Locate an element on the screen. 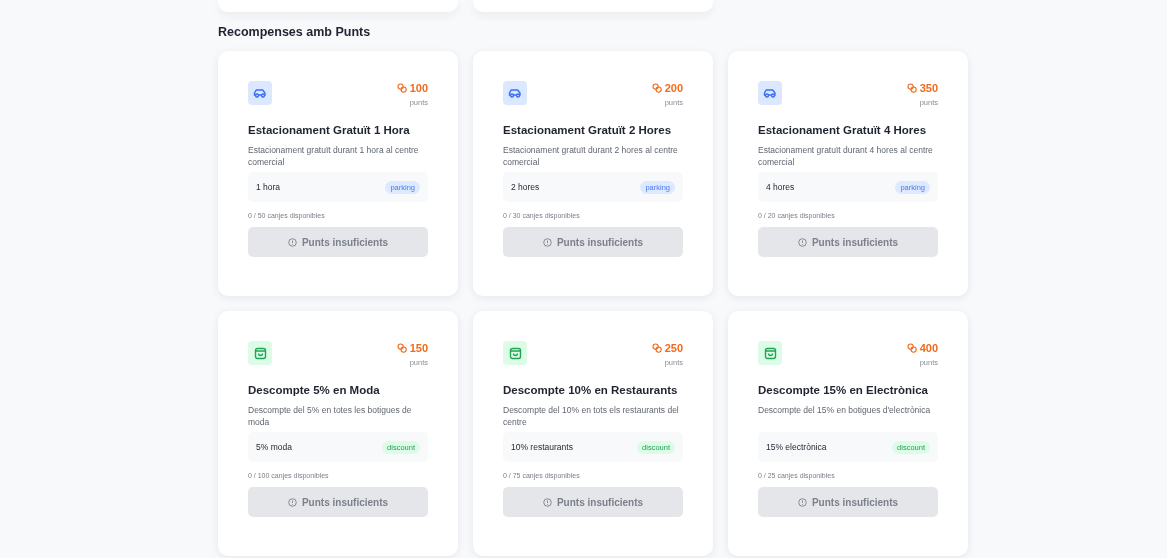 Image resolution: width=1167 pixels, height=558 pixels. points-value: 400 is located at coordinates (928, 348).